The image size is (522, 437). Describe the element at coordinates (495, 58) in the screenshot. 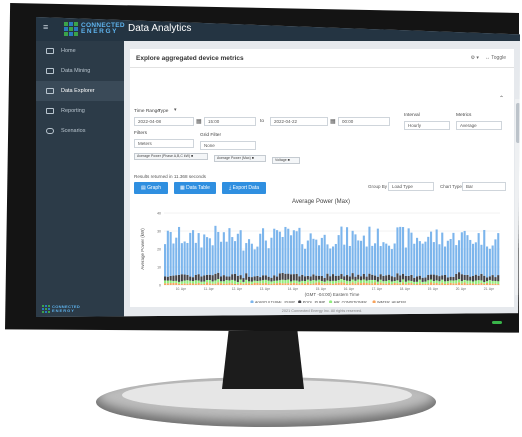

I see `toggle-button: ↔ Toggle` at that location.